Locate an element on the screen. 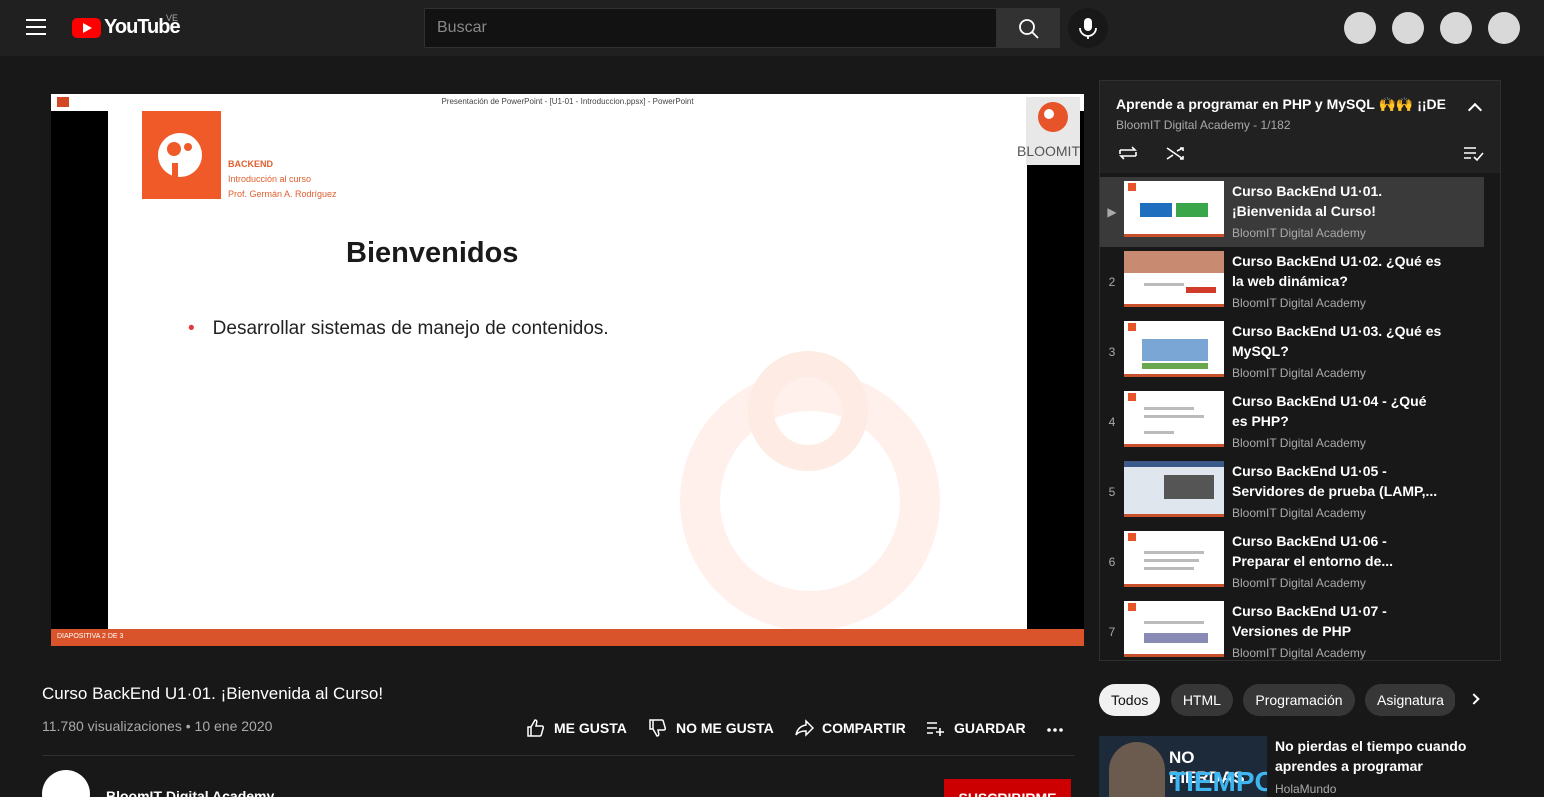 This screenshot has width=1544, height=797. notifications-icon is located at coordinates (1456, 28).